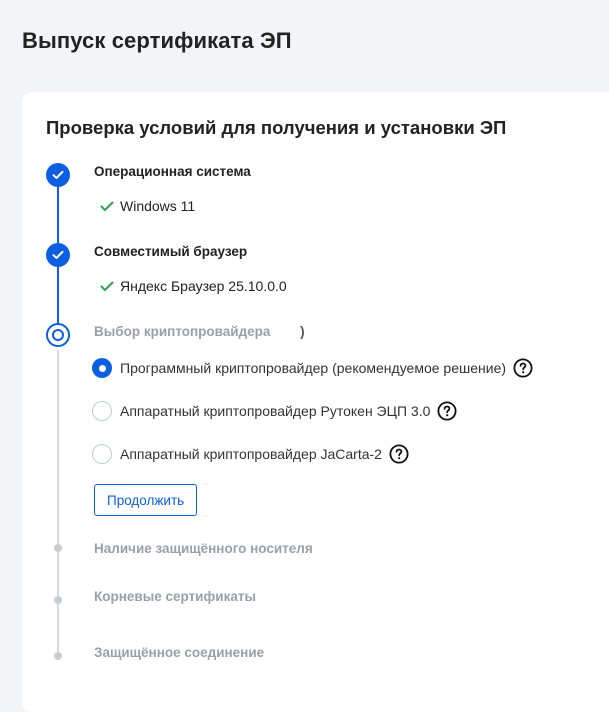 This screenshot has height=712, width=609. Describe the element at coordinates (175, 596) in the screenshot. I see `step-root-certs-label: Корневые сертификаты` at that location.